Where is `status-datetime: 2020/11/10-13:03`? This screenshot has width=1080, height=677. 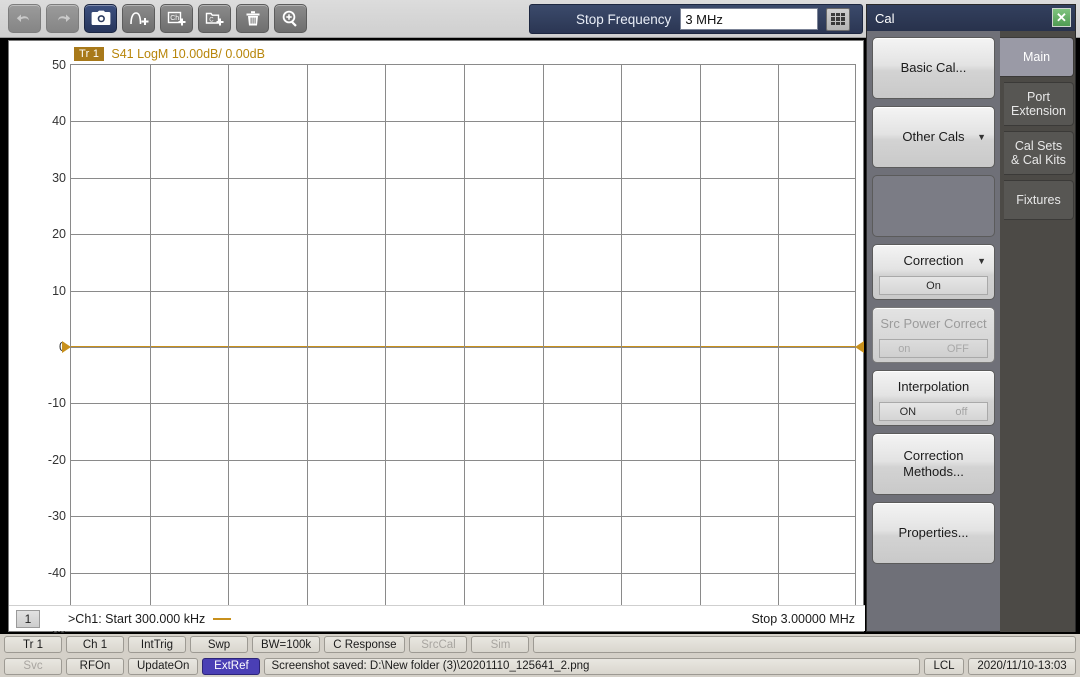
status-datetime: 2020/11/10-13:03 is located at coordinates (1022, 666).